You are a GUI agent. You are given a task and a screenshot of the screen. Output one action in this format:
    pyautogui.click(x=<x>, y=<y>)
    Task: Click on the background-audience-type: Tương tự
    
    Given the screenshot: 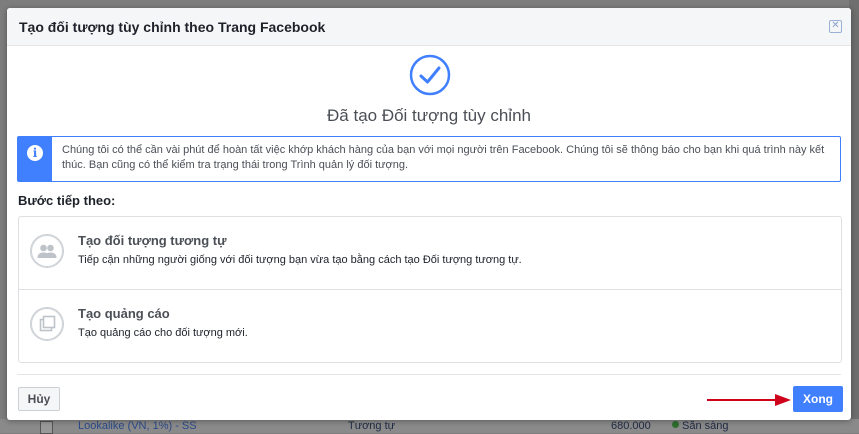 What is the action you would take?
    pyautogui.click(x=372, y=426)
    